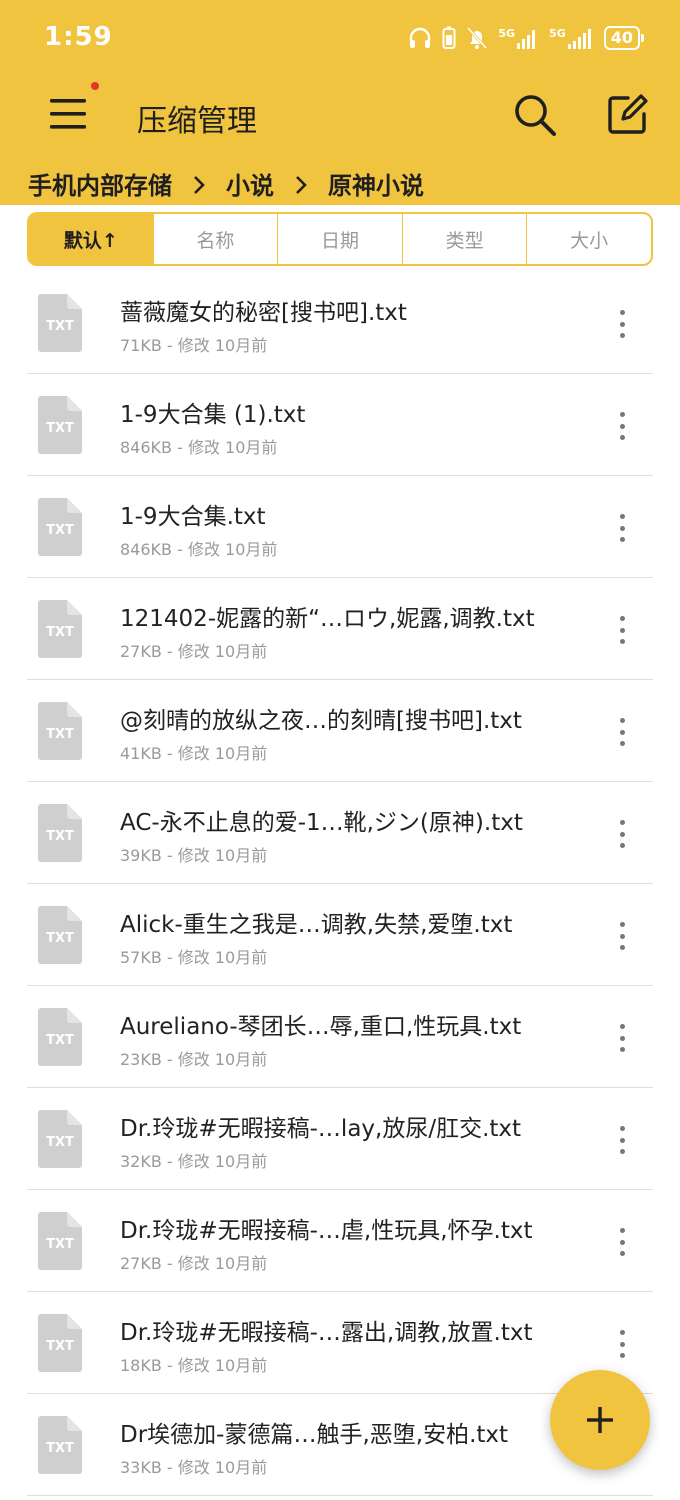 The width and height of the screenshot is (680, 1500). What do you see at coordinates (78, 37) in the screenshot?
I see `status-time: 1:59` at bounding box center [78, 37].